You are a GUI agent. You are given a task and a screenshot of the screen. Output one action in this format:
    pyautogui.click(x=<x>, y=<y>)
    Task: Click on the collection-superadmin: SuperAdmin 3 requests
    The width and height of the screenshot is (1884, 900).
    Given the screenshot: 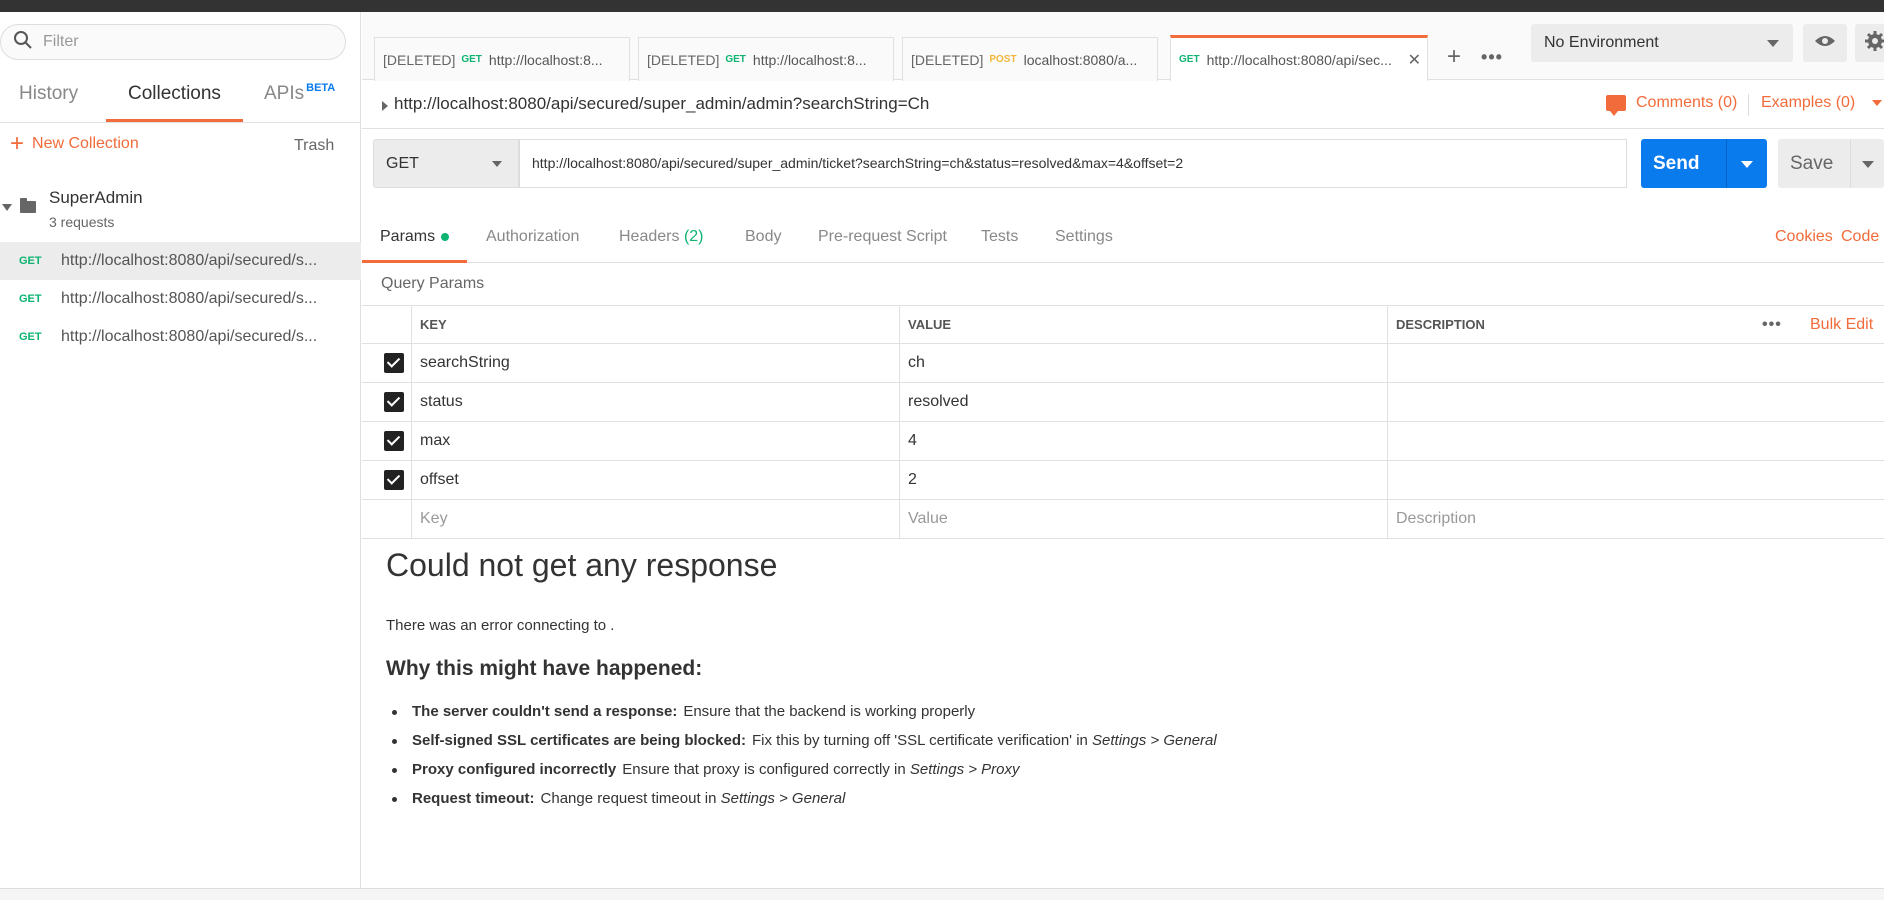 What is the action you would take?
    pyautogui.click(x=180, y=211)
    